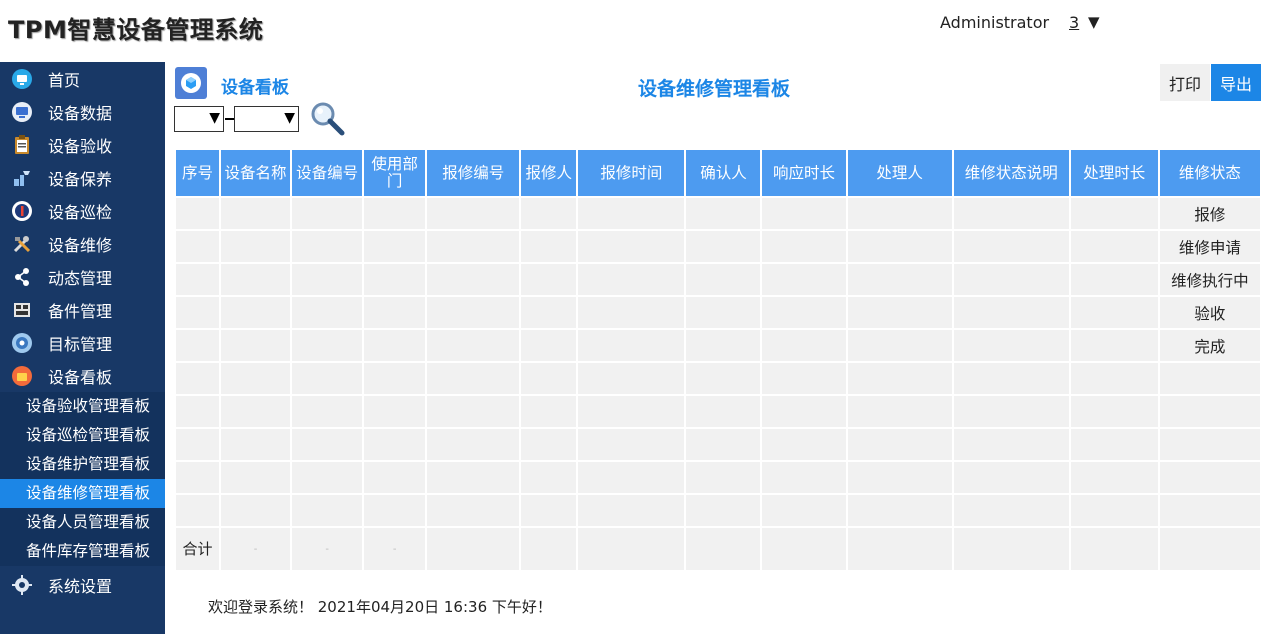 The height and width of the screenshot is (634, 1272). I want to click on column-header: 报修编号, so click(473, 173).